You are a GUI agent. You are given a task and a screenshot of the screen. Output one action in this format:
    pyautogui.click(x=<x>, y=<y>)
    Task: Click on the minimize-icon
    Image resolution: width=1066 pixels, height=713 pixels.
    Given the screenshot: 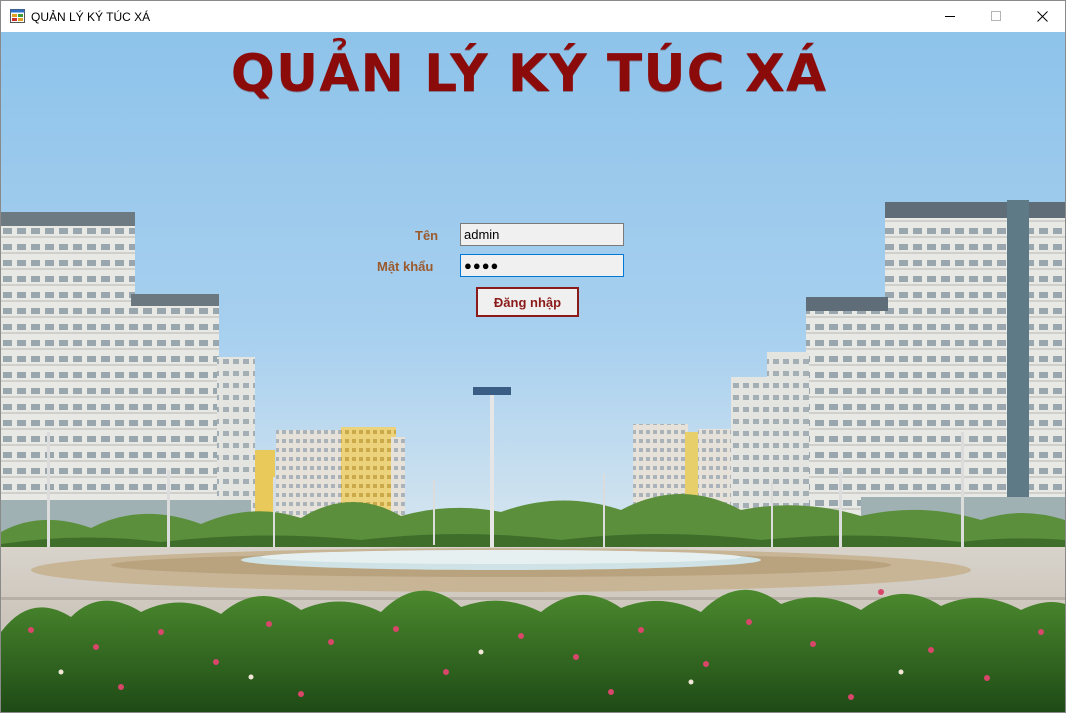 What is the action you would take?
    pyautogui.click(x=949, y=16)
    